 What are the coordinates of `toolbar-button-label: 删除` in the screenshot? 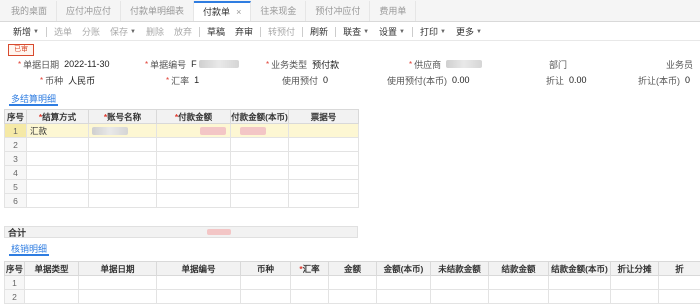 It's located at (154, 32).